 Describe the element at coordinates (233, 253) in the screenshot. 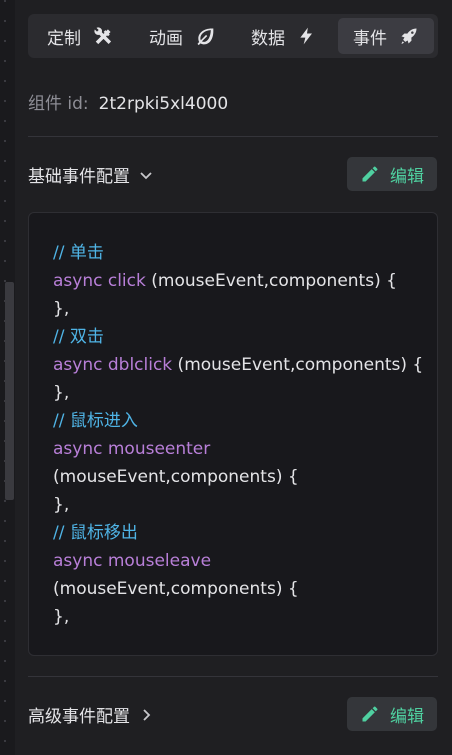

I see `code-line: // 单击` at that location.